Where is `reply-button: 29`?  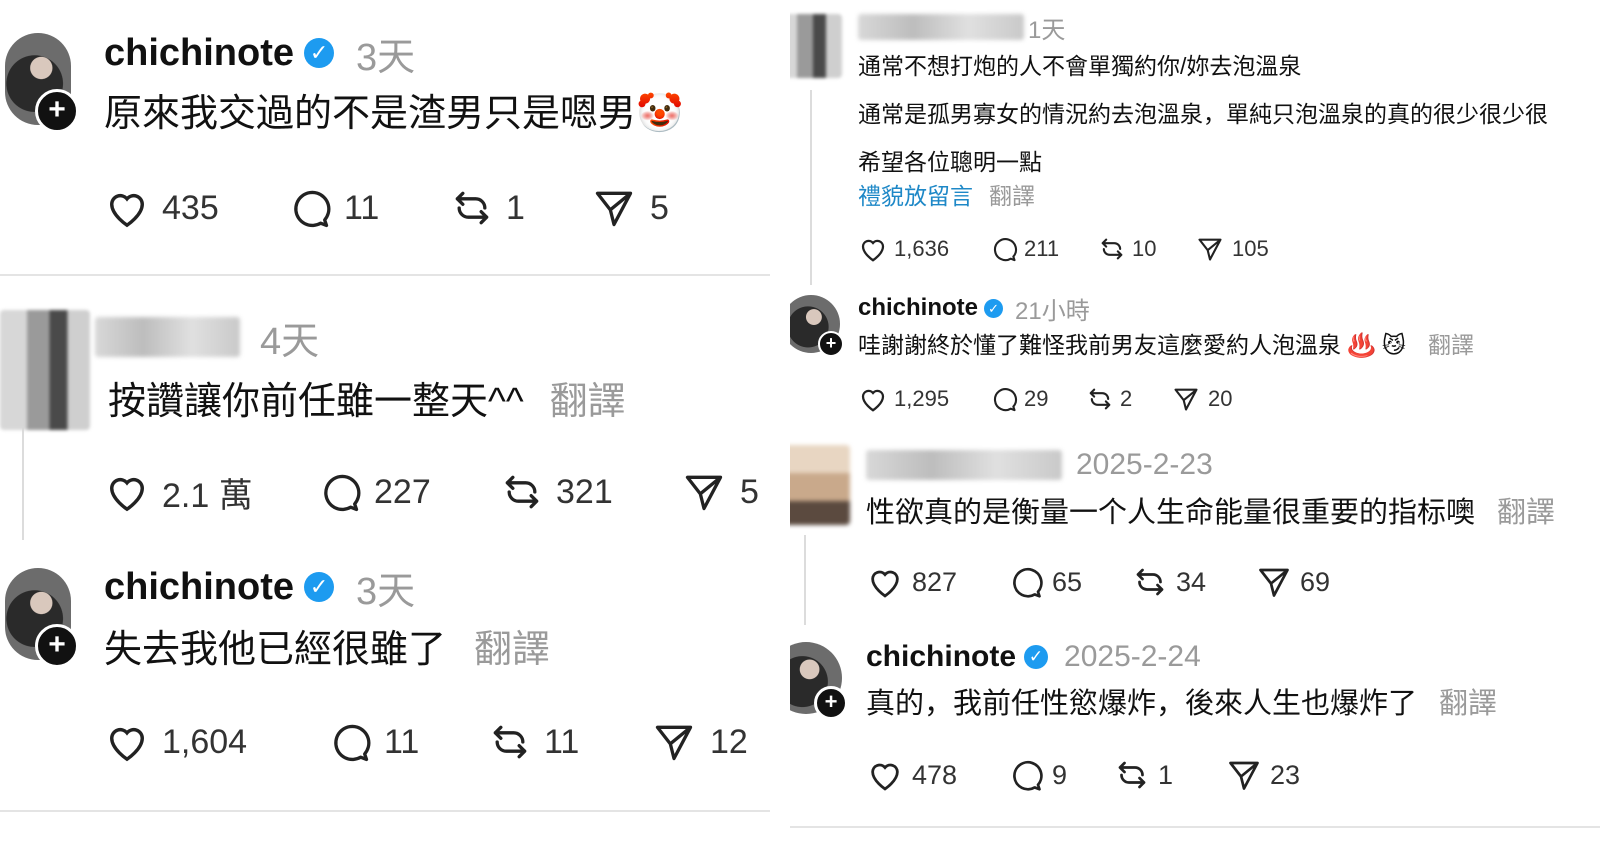
reply-button: 29 is located at coordinates (1038, 399).